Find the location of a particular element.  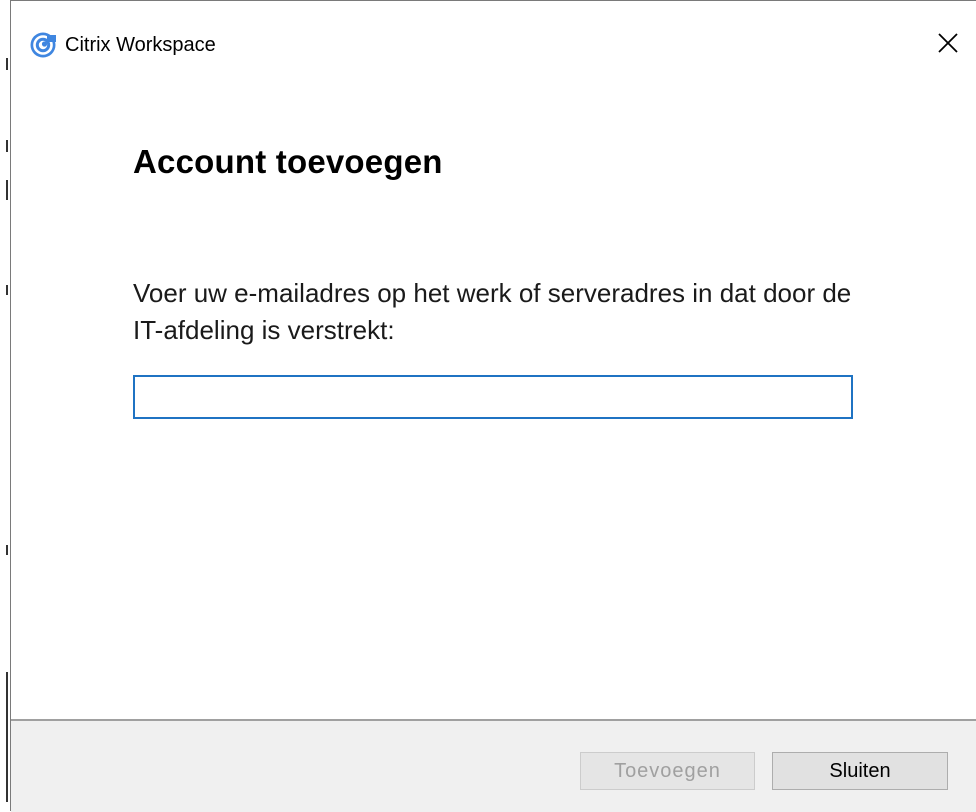

citrix-logo-icon is located at coordinates (43, 45).